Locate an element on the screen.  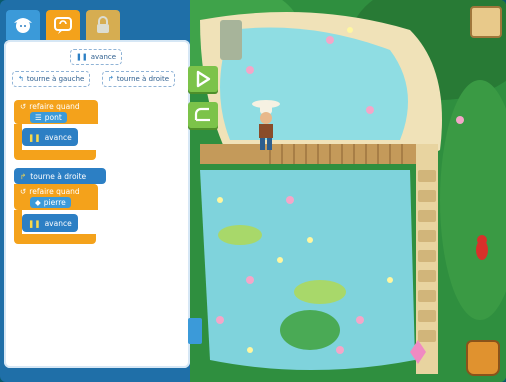
reset-icon is located at coordinates (202, 114).